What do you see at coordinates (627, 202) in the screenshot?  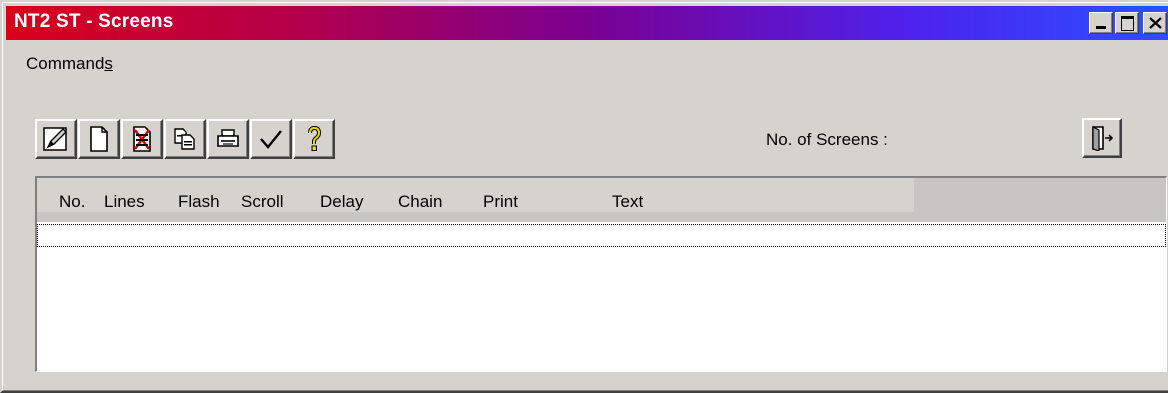 I see `column-header-text: Text` at bounding box center [627, 202].